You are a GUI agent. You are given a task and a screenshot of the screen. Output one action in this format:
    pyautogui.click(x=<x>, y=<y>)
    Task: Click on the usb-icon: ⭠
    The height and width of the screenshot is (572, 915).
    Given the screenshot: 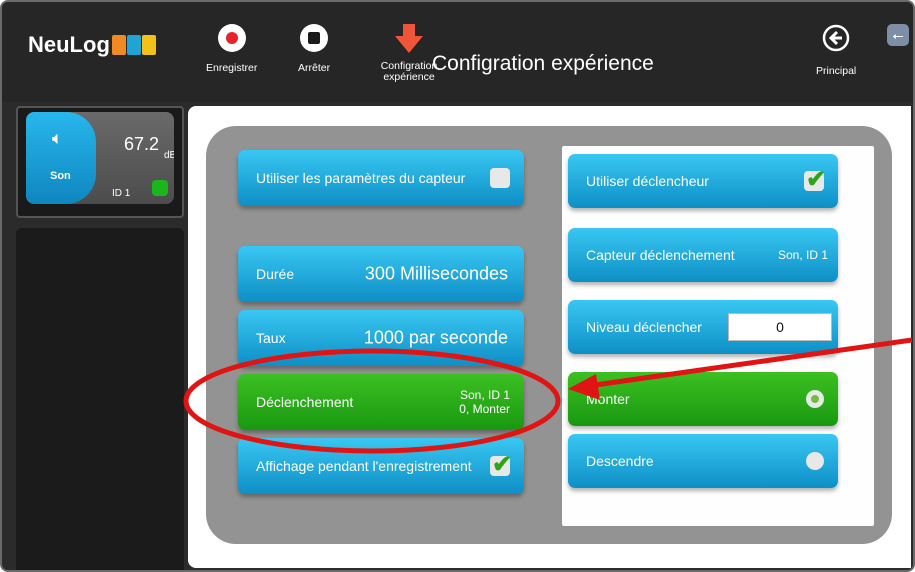 What is the action you would take?
    pyautogui.click(x=898, y=35)
    